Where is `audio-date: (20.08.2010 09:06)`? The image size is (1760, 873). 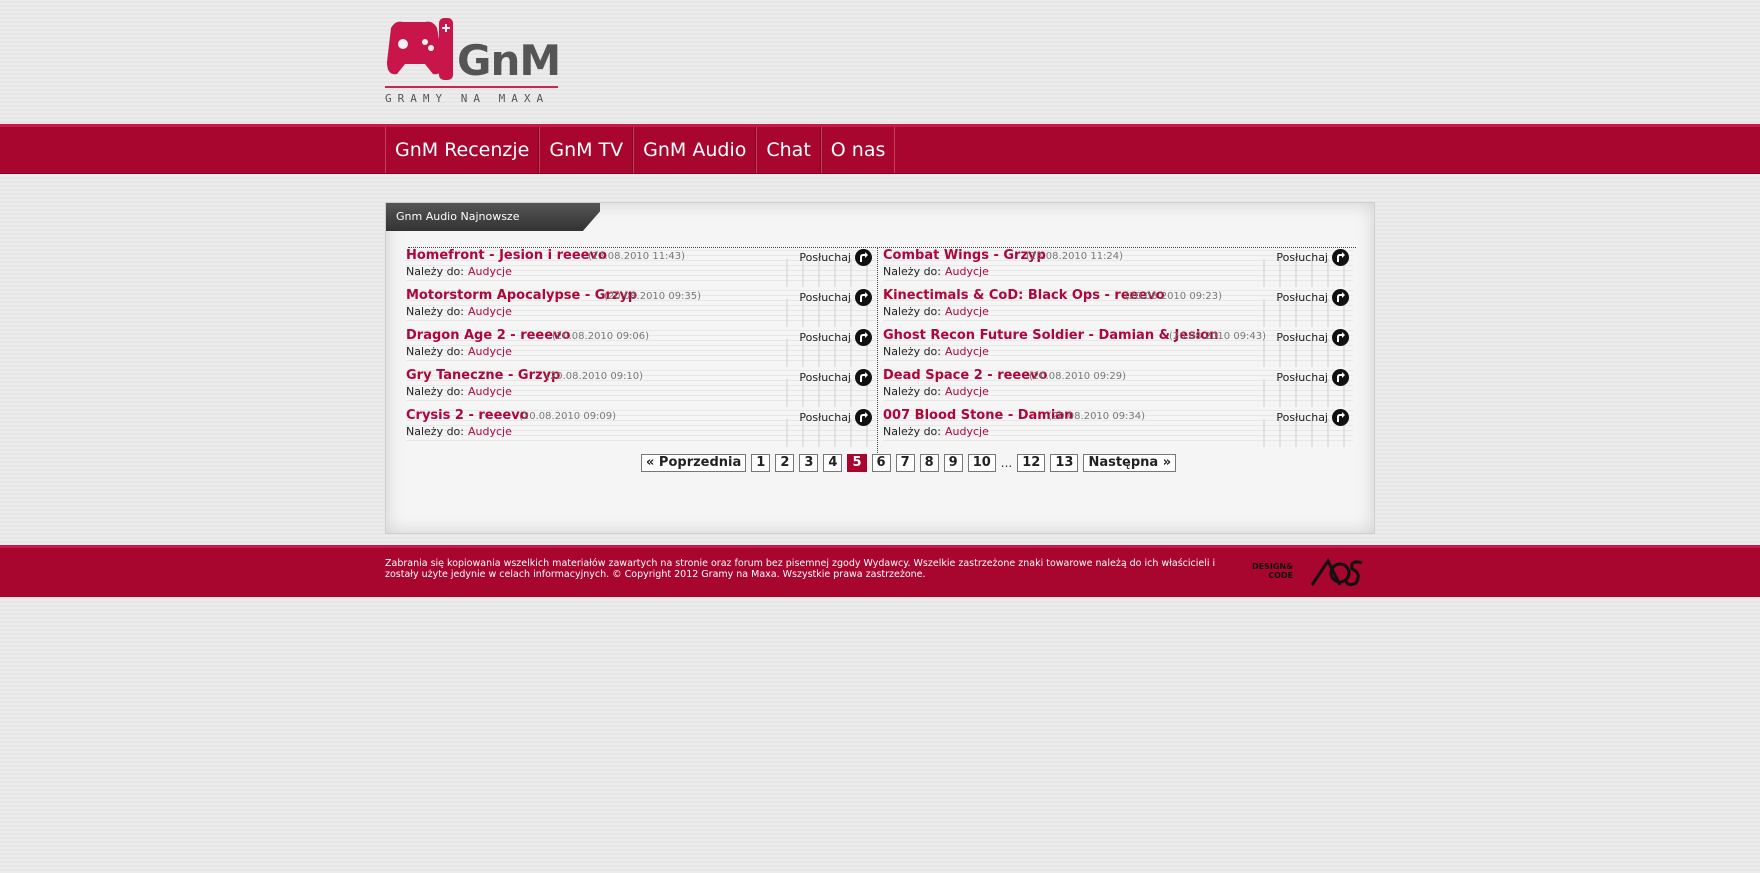
audio-date: (20.08.2010 09:06) is located at coordinates (601, 336).